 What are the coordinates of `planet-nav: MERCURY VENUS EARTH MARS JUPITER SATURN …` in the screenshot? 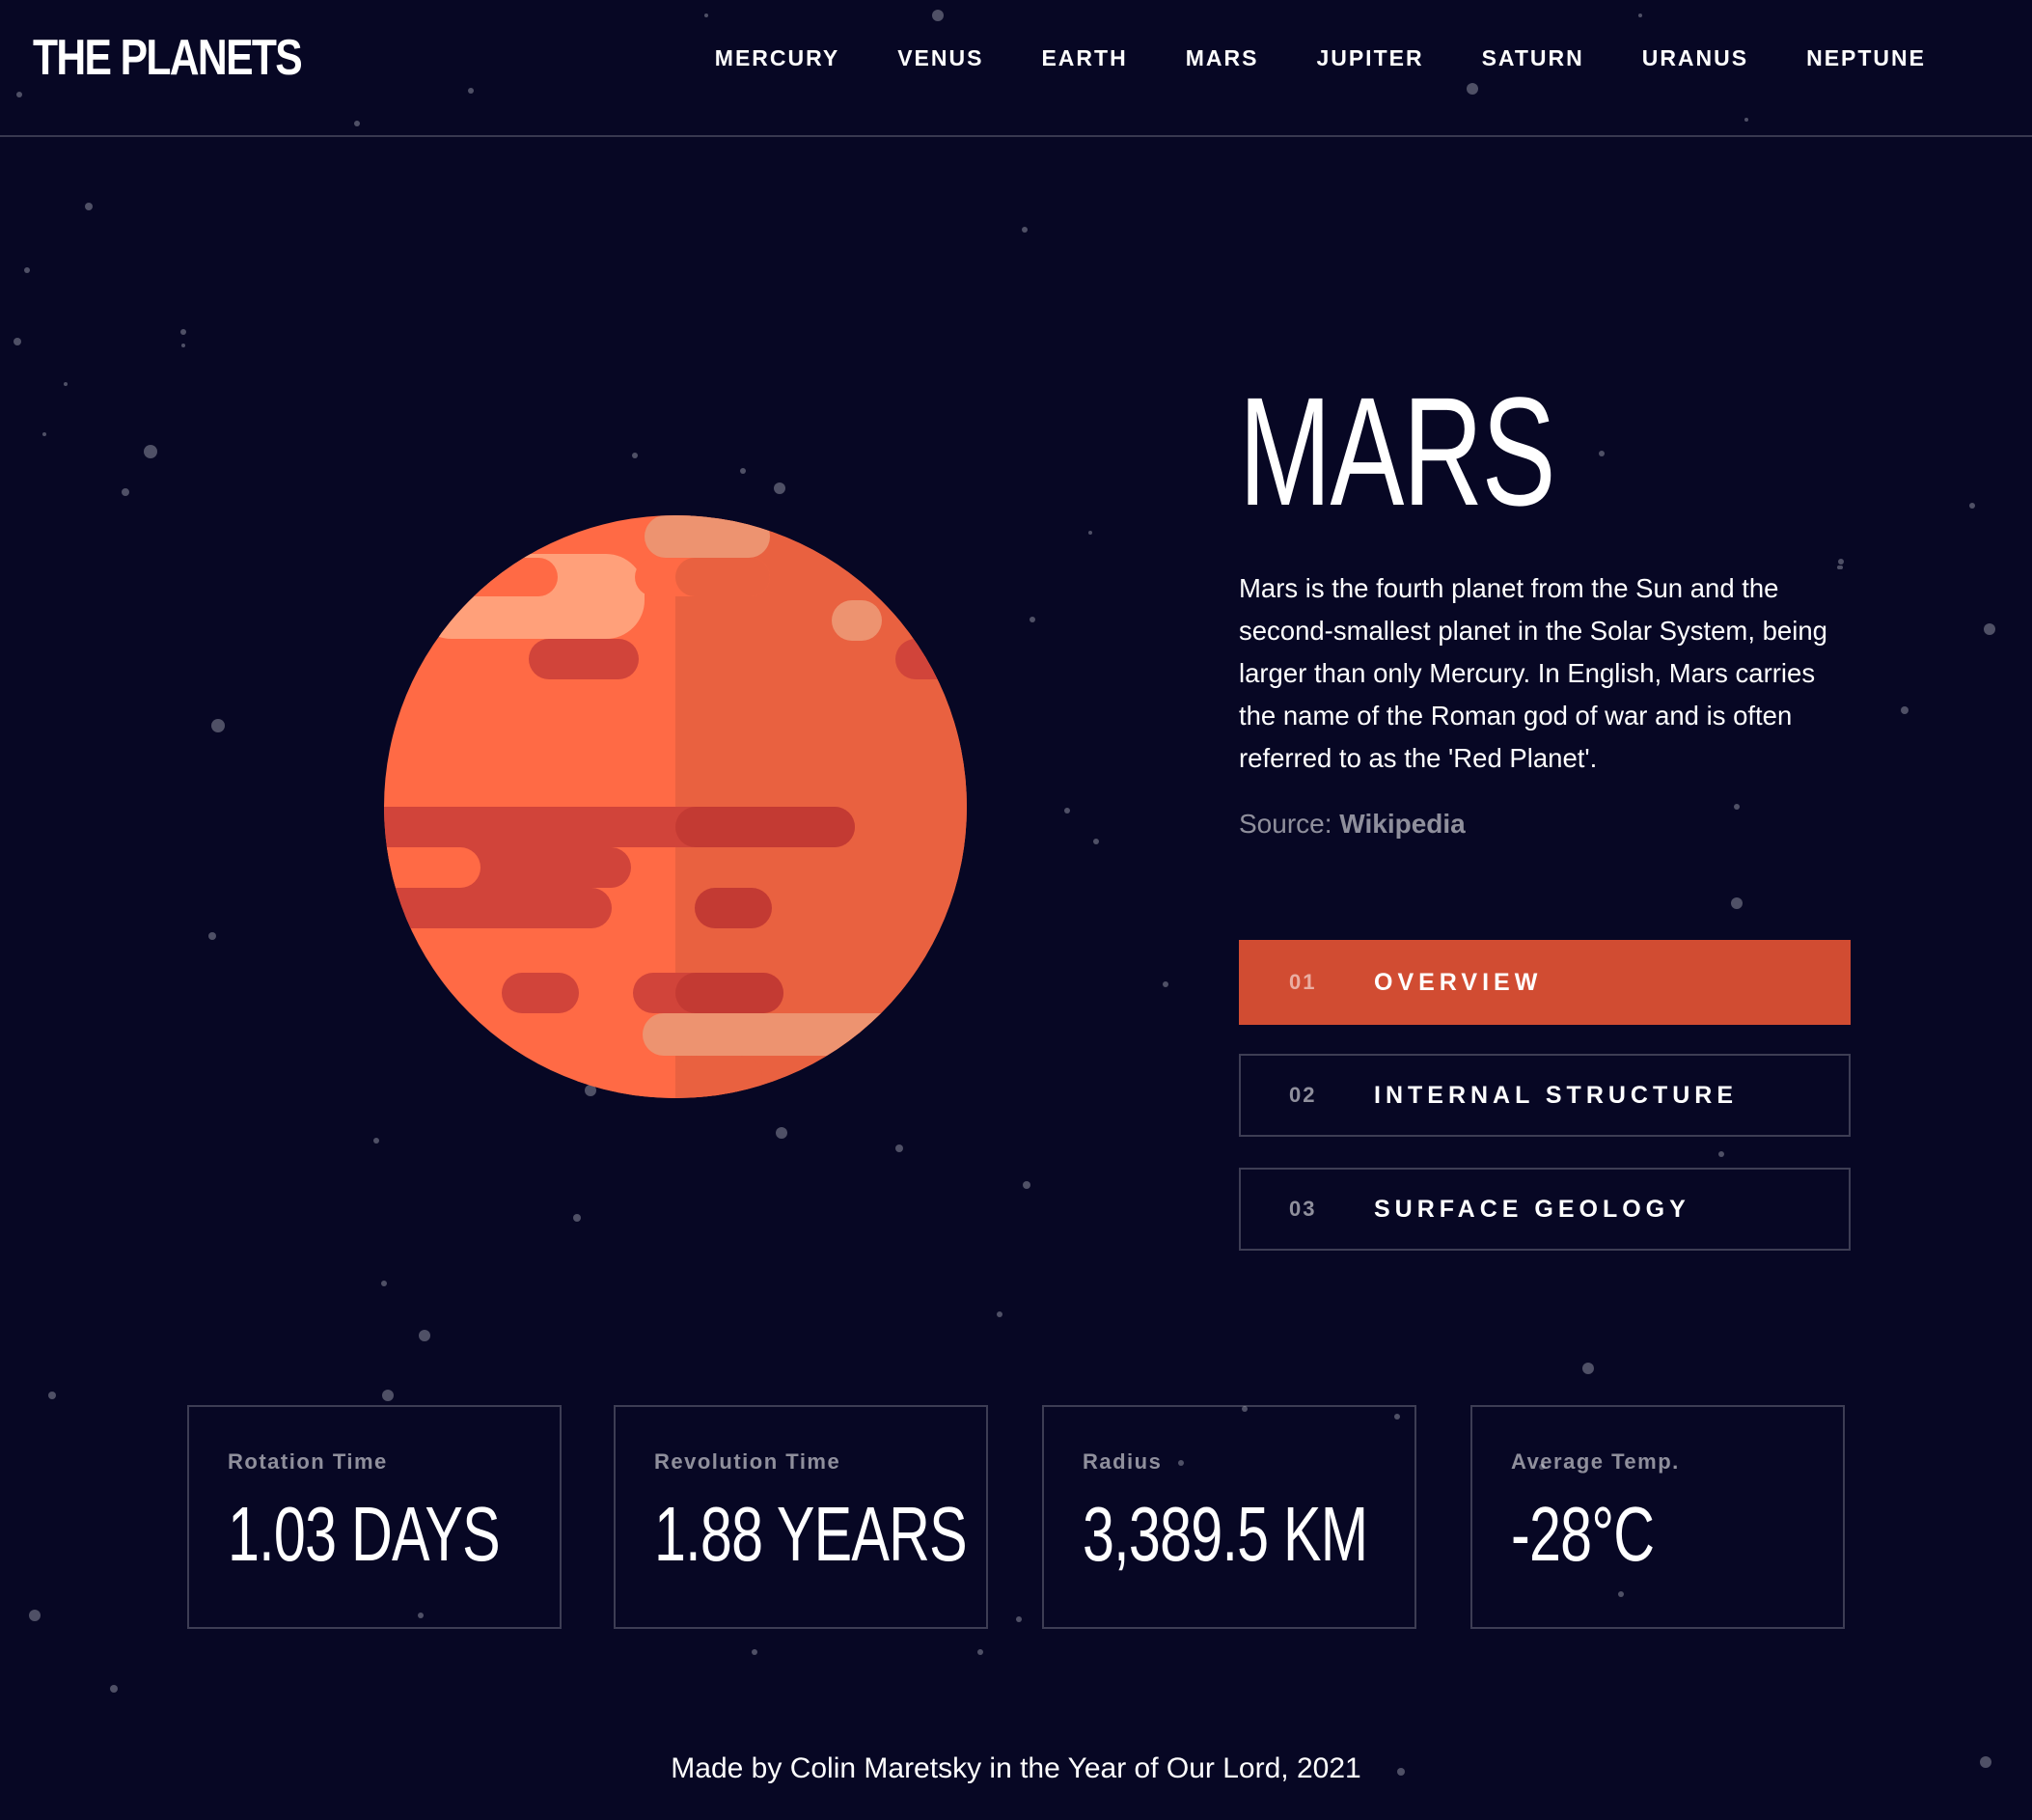 It's located at (1291, 57).